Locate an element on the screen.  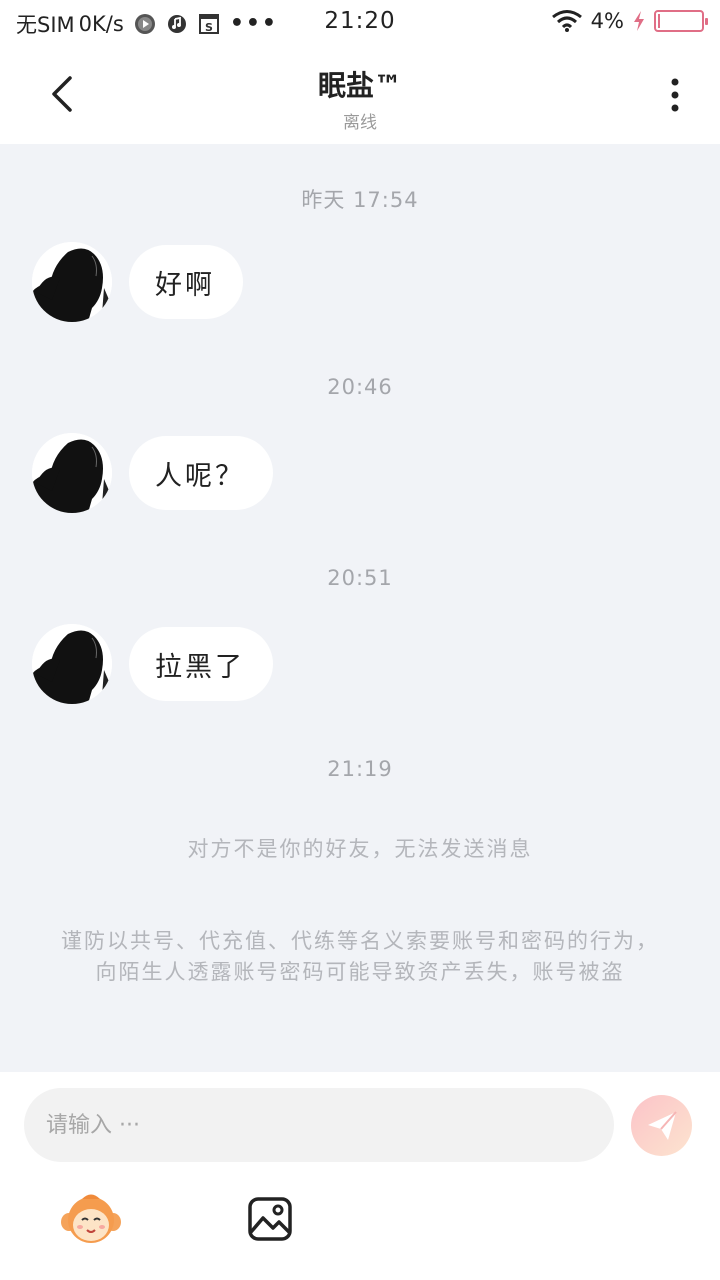
message-row: 拉黑了 is located at coordinates (152, 664).